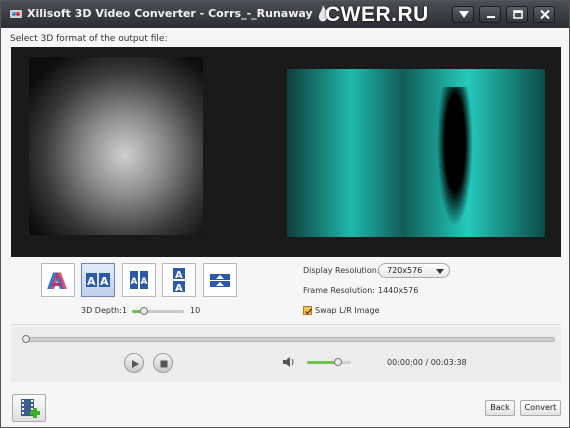 Image resolution: width=570 pixels, height=428 pixels. I want to click on swap-lr-checkbox, so click(308, 310).